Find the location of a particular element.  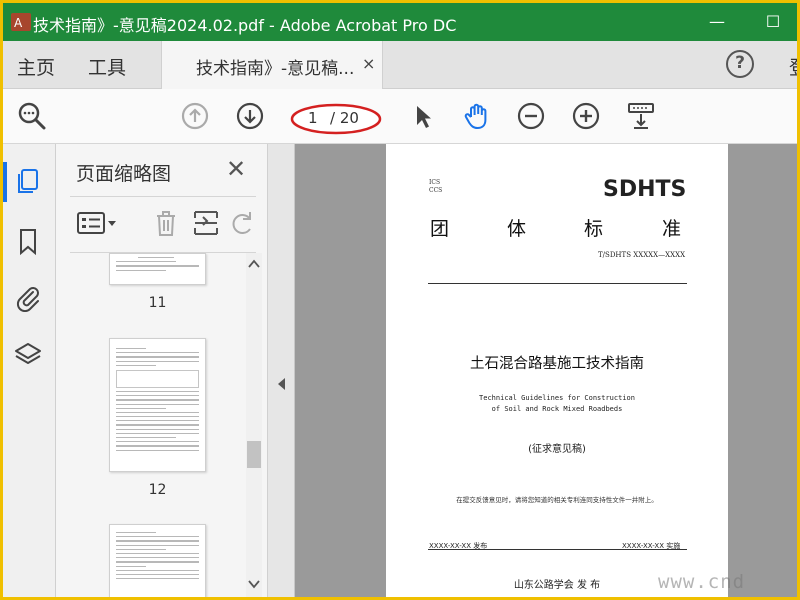

page-thumbnails-icon is located at coordinates (28, 181).